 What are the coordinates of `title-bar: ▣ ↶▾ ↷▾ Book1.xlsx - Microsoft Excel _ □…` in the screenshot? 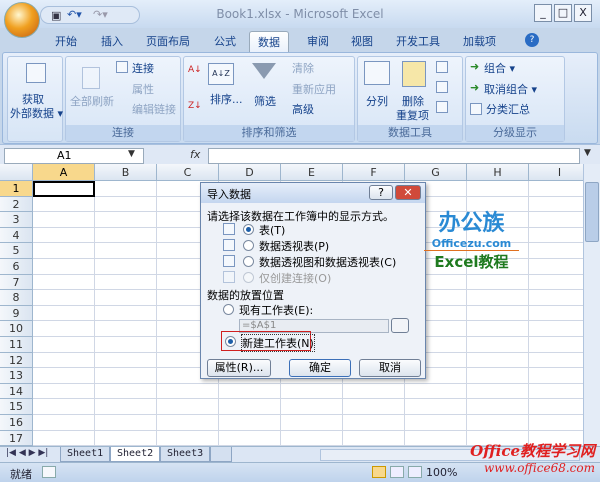 It's located at (300, 14).